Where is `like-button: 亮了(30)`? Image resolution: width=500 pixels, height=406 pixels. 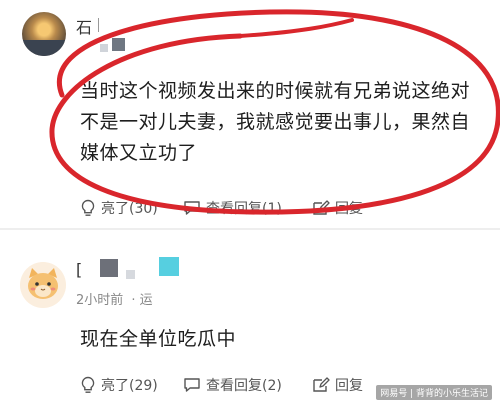
like-button: 亮了(30) is located at coordinates (119, 208).